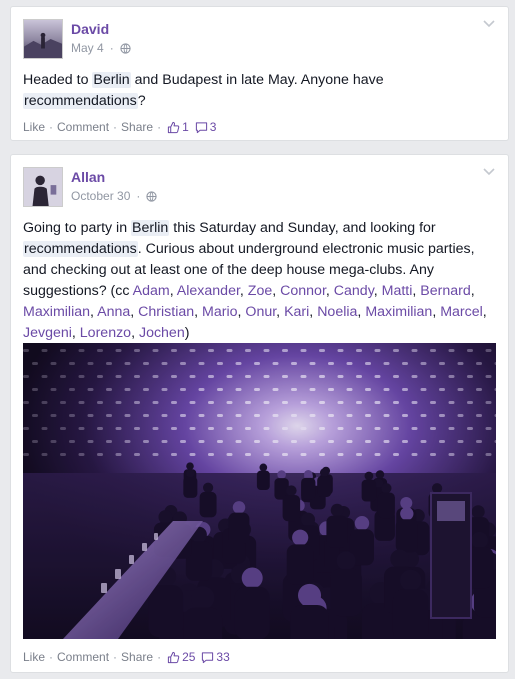  What do you see at coordinates (58, 80) in the screenshot?
I see `text-segment: Headed to` at bounding box center [58, 80].